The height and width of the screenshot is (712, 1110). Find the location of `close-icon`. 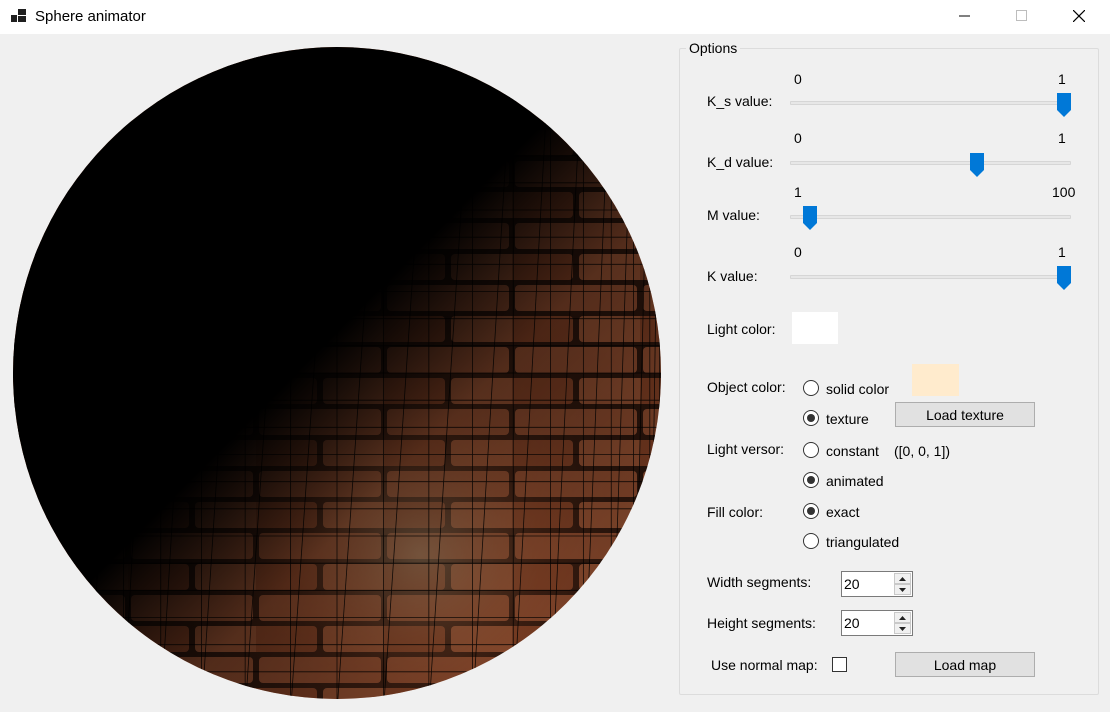

close-icon is located at coordinates (1079, 16).